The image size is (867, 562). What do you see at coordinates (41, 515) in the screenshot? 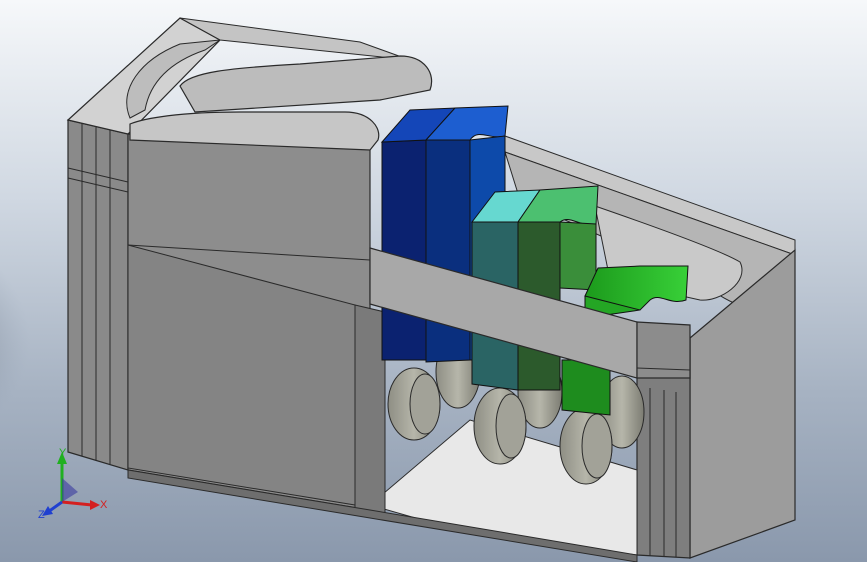
I see `z-axis-label: Z` at bounding box center [41, 515].